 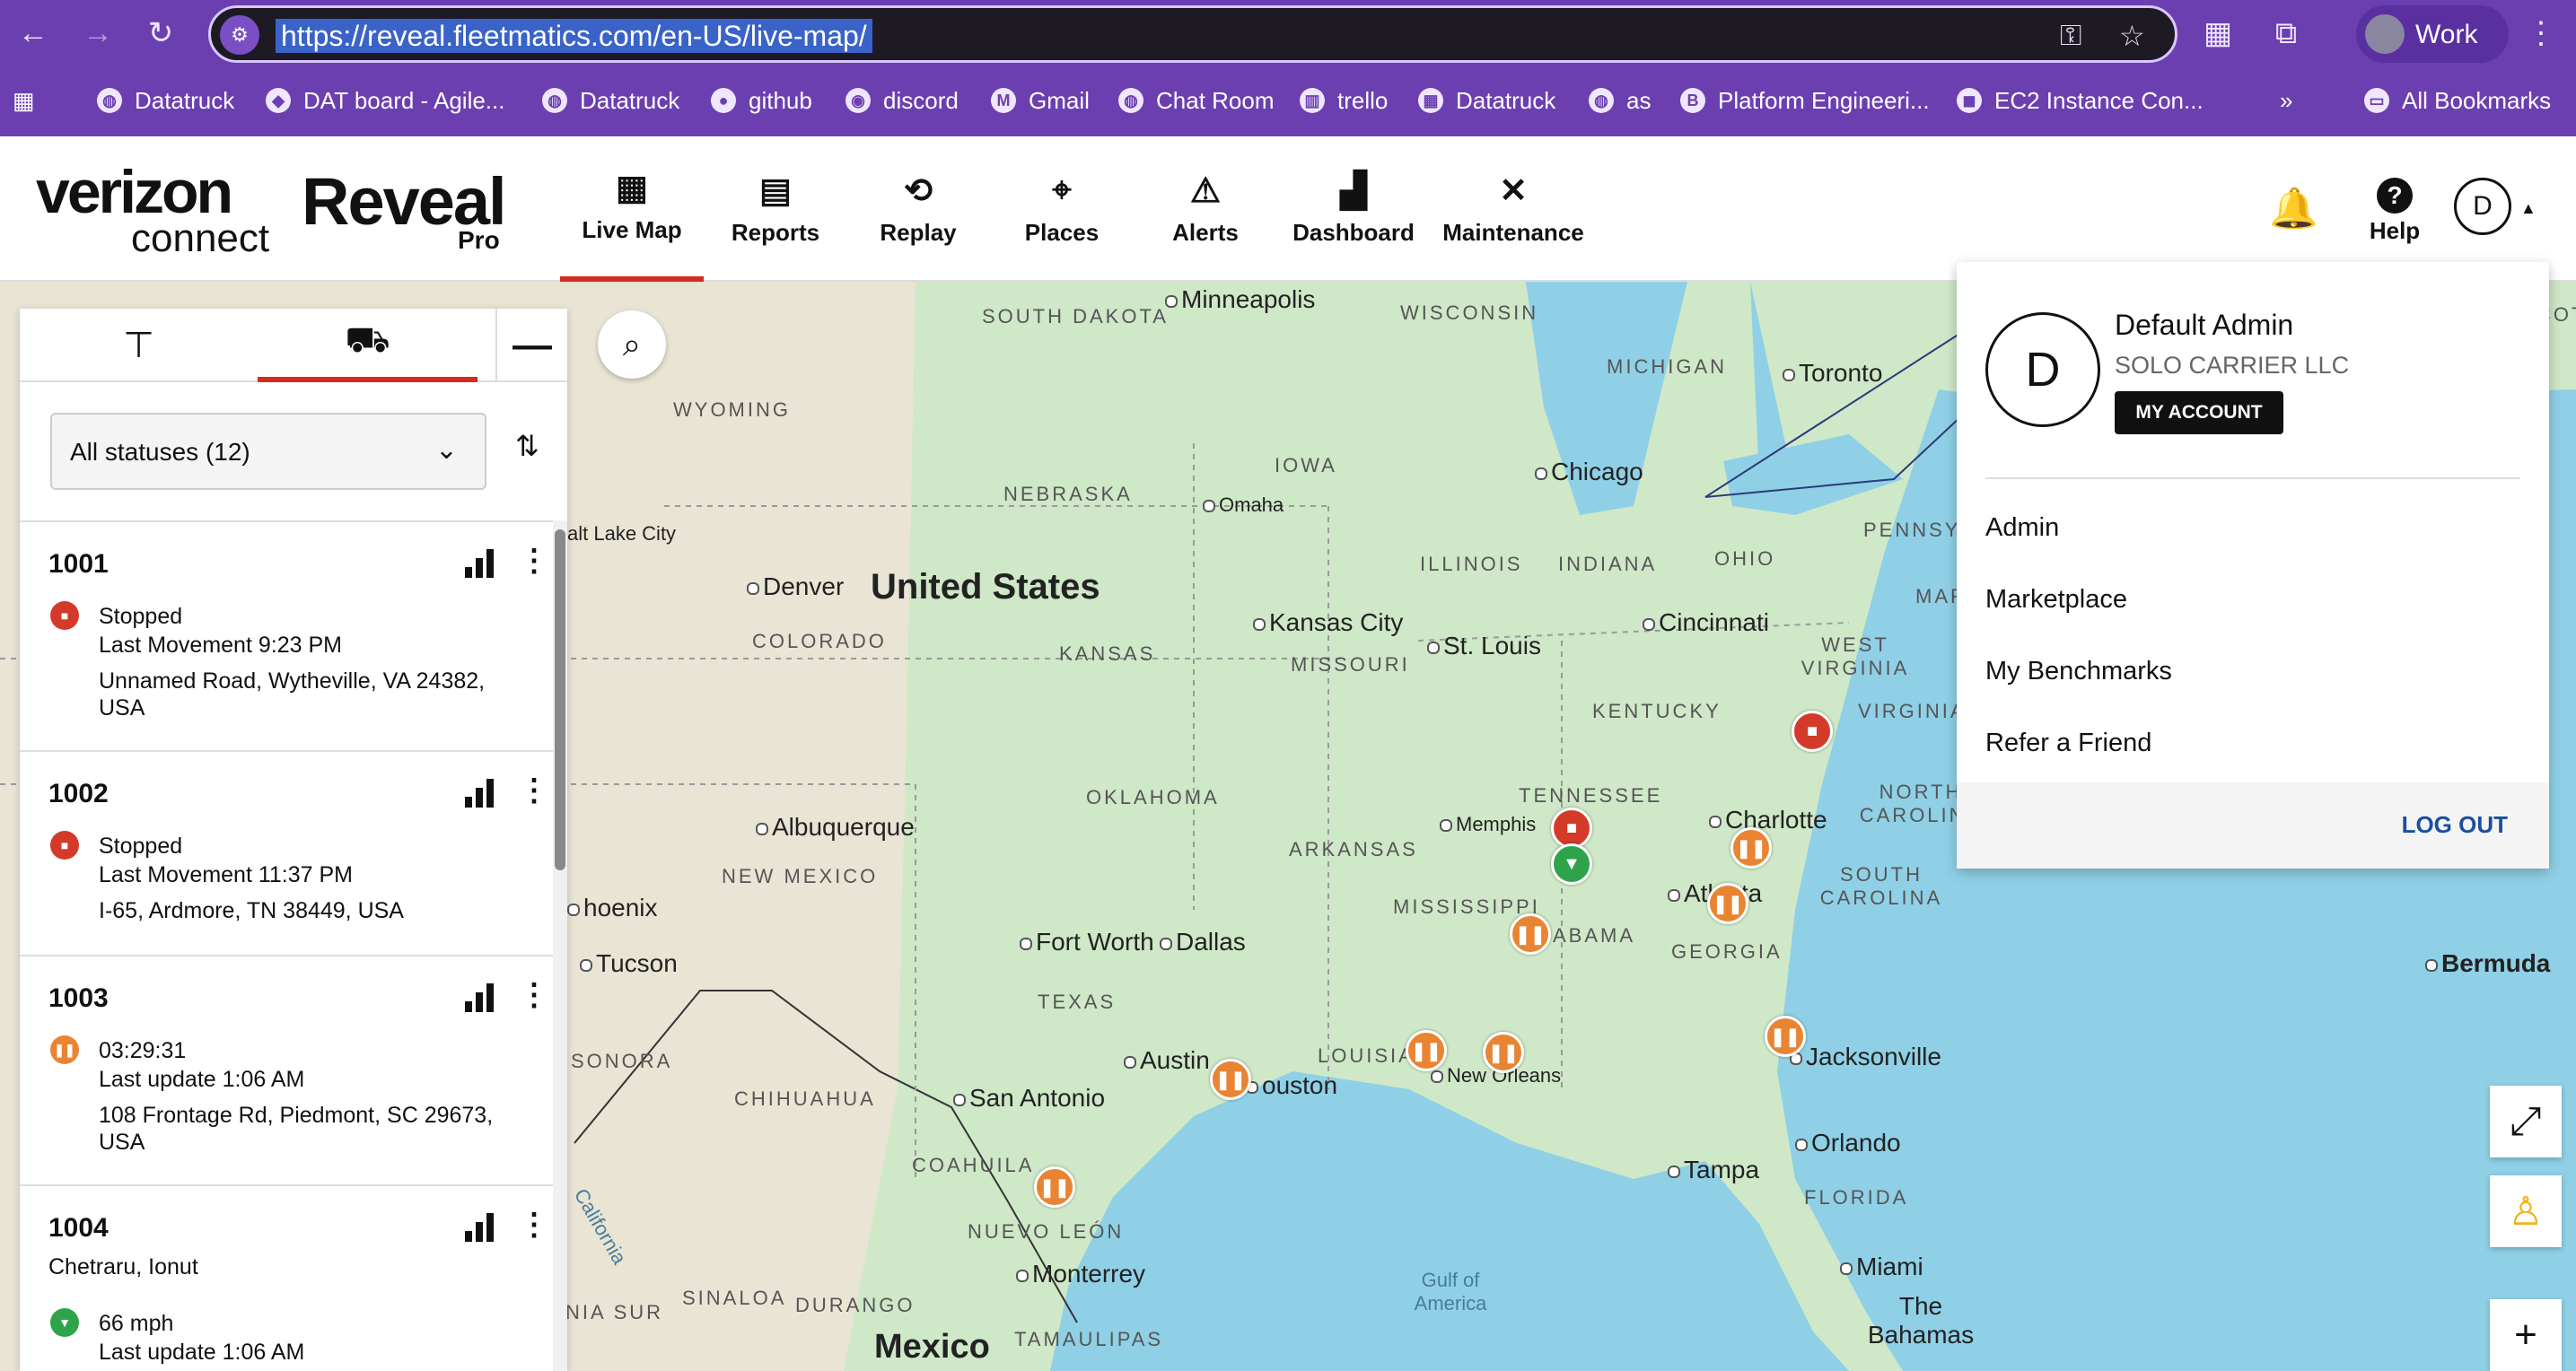 What do you see at coordinates (2455, 825) in the screenshot?
I see `logout-button: LOG OUT` at bounding box center [2455, 825].